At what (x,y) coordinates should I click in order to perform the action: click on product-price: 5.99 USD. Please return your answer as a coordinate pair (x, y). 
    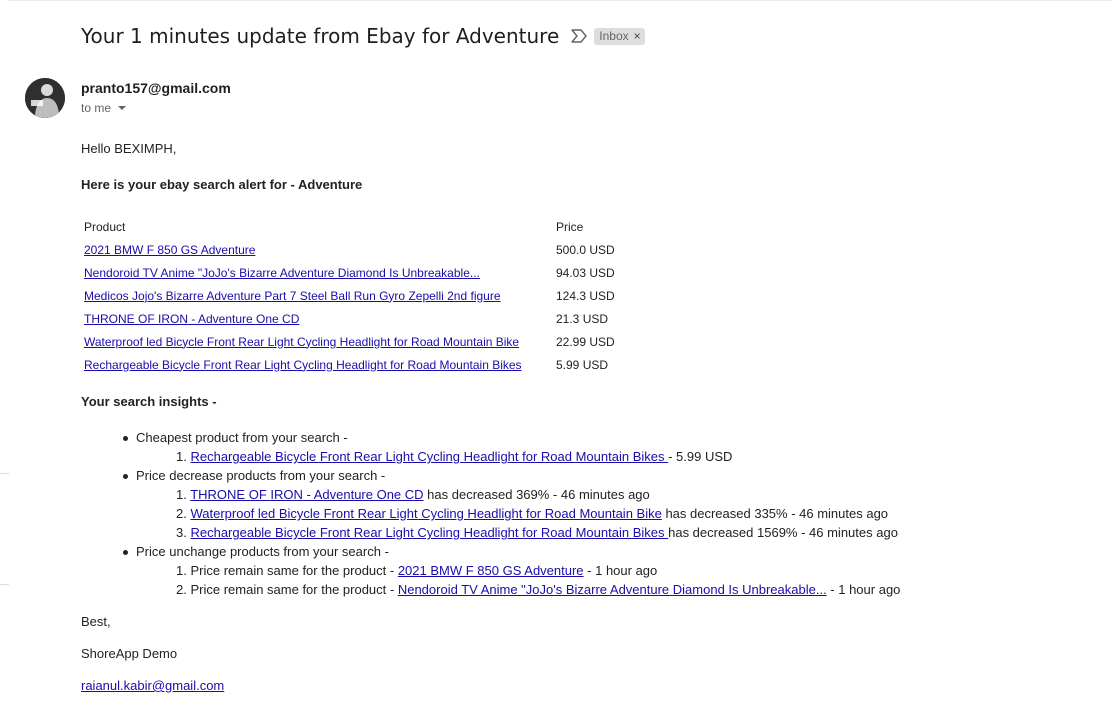
    Looking at the image, I should click on (582, 364).